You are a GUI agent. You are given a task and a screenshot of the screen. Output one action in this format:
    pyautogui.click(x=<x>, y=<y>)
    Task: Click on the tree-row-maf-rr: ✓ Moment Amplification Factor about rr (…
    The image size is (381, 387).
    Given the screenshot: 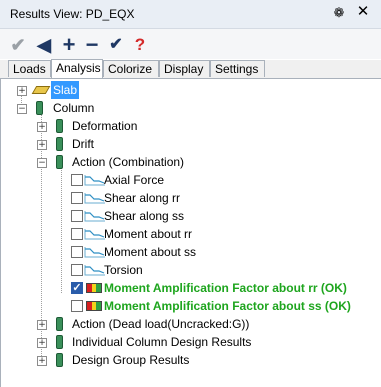 What is the action you would take?
    pyautogui.click(x=191, y=288)
    